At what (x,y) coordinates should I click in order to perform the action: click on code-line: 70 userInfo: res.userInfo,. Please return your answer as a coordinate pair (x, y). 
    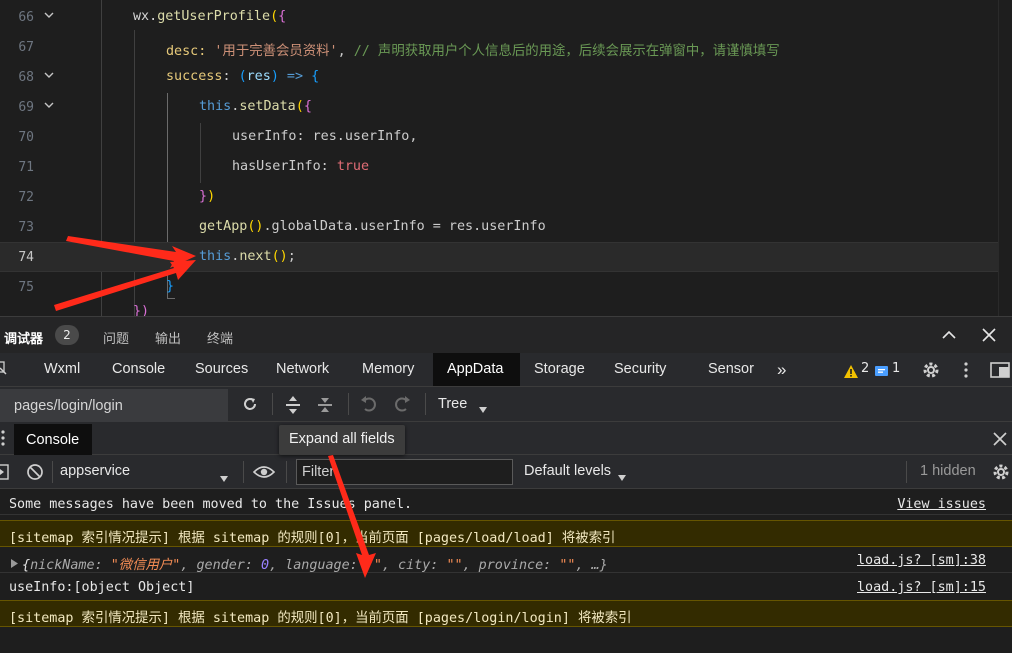
    Looking at the image, I should click on (499, 138).